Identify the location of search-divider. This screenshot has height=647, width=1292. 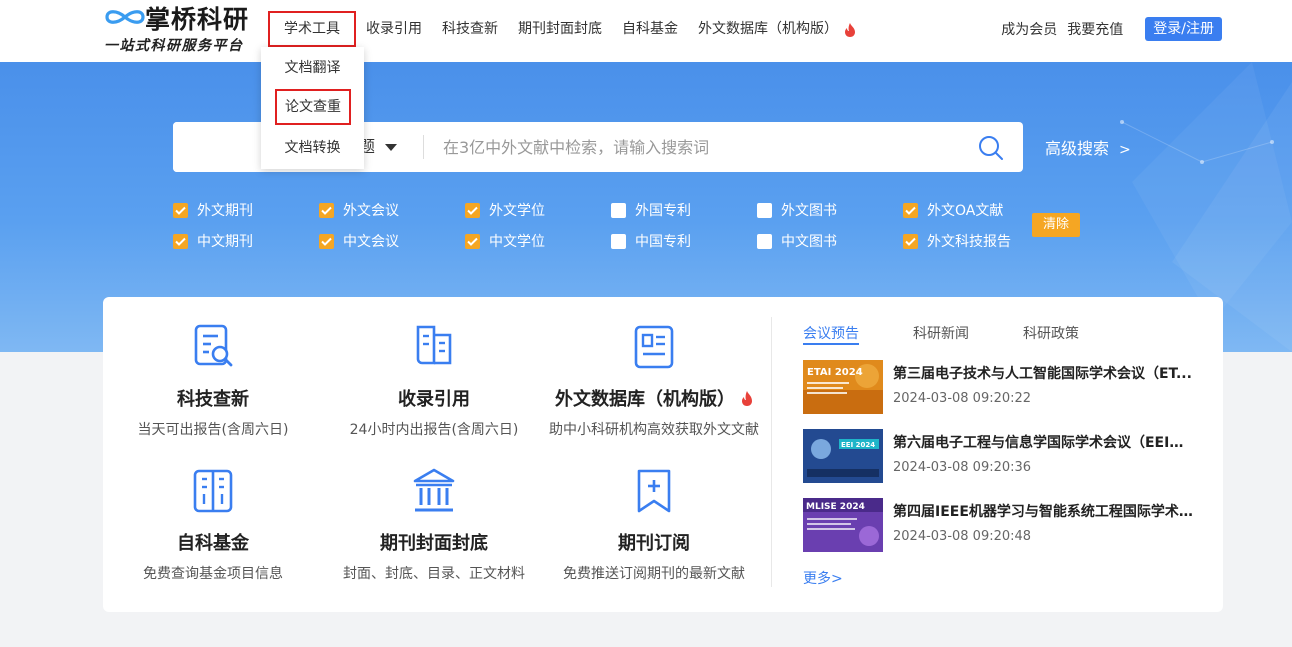
(423, 147).